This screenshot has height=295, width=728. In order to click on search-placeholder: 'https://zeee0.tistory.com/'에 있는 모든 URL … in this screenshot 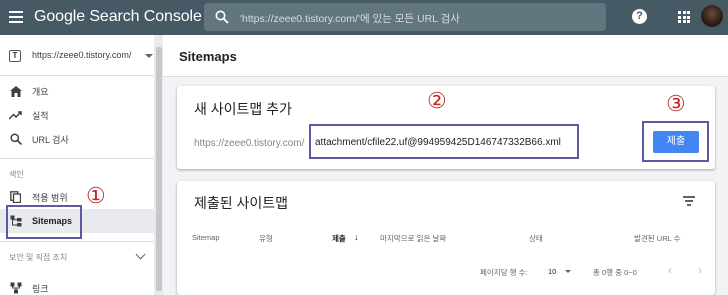, I will do `click(350, 19)`.